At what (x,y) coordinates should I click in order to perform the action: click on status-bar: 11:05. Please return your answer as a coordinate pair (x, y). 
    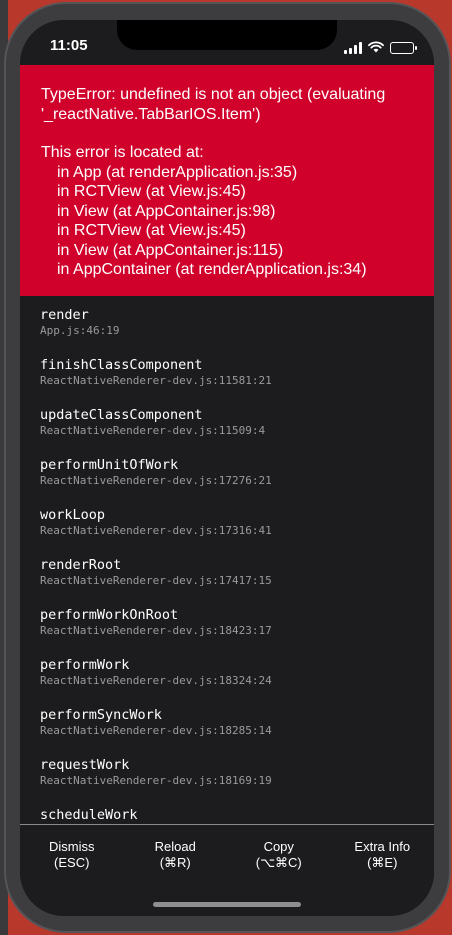
    Looking at the image, I should click on (227, 43).